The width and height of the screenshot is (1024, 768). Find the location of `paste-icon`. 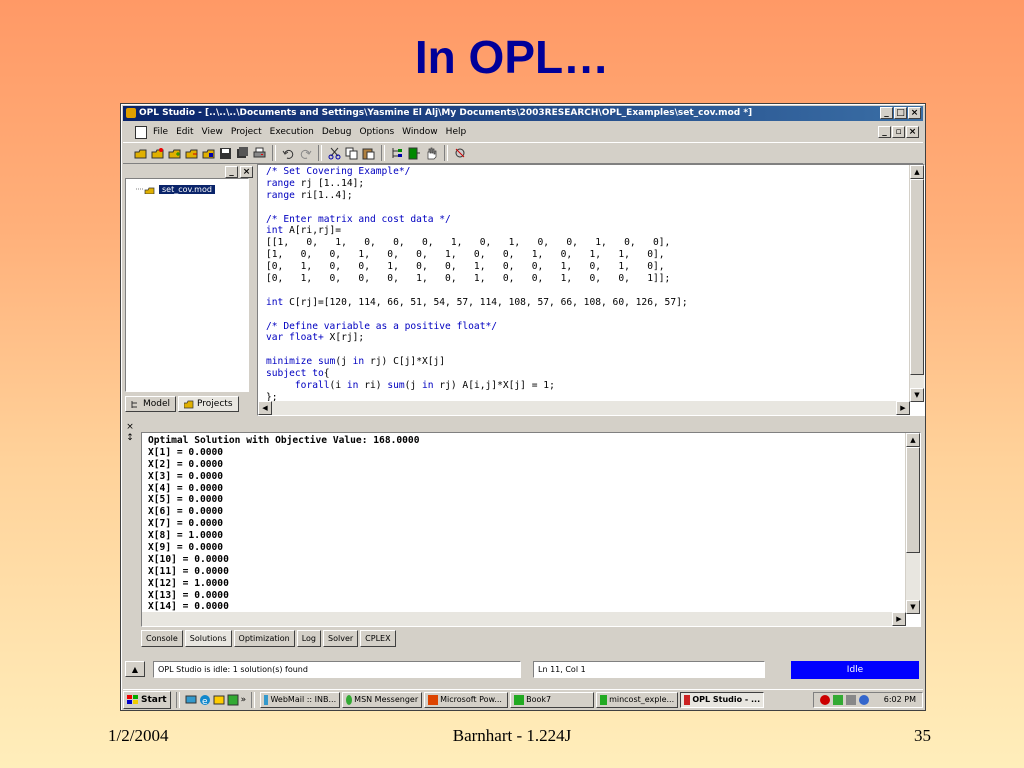

paste-icon is located at coordinates (368, 153).